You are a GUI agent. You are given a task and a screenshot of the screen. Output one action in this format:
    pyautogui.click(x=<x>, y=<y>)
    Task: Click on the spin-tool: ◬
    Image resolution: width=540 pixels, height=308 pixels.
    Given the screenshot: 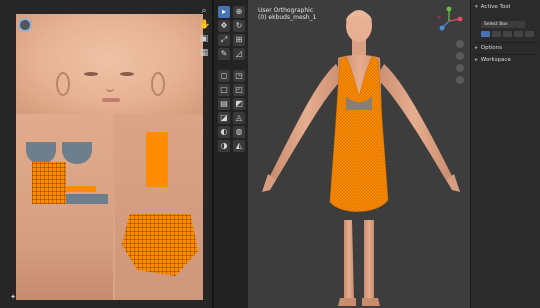 What is the action you would take?
    pyautogui.click(x=239, y=118)
    